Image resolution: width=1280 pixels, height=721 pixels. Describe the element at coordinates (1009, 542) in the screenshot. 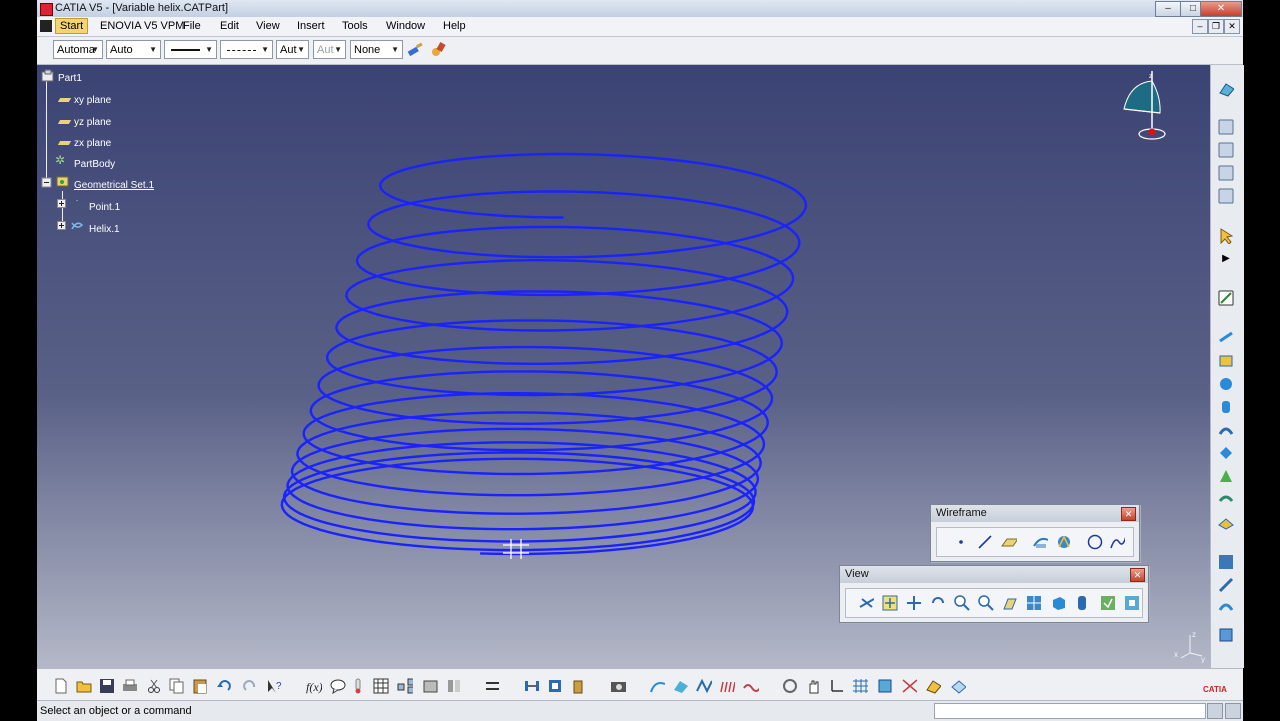

I see `plane-tool-icon` at that location.